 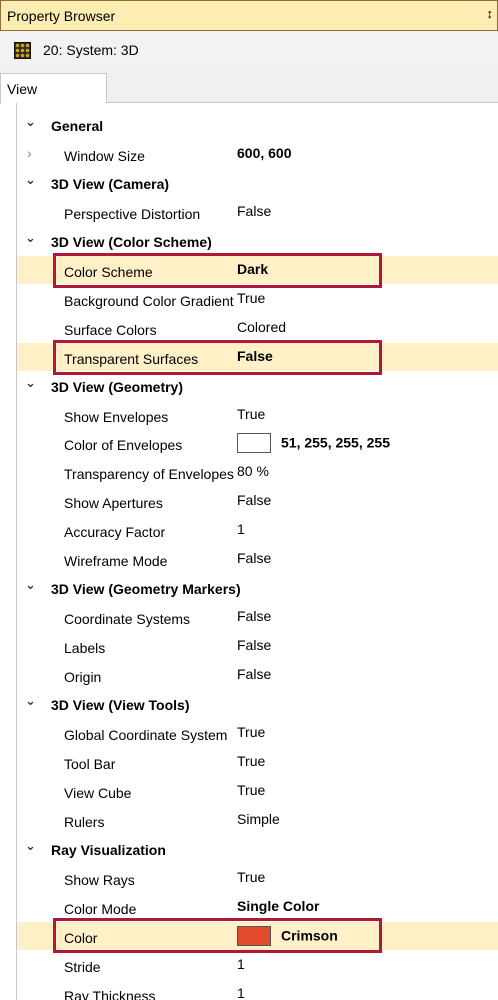 I want to click on property-wireframe-mode: Wireframe Mode False, so click(x=257, y=559).